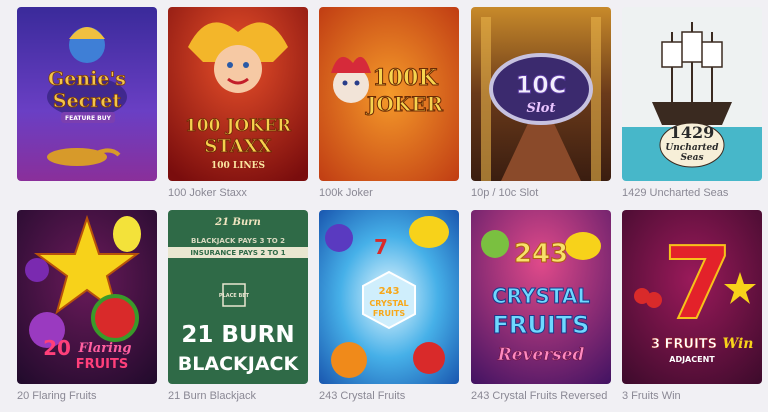 Image resolution: width=768 pixels, height=412 pixels. Describe the element at coordinates (87, 79) in the screenshot. I see `art-line1: Genie's` at that location.